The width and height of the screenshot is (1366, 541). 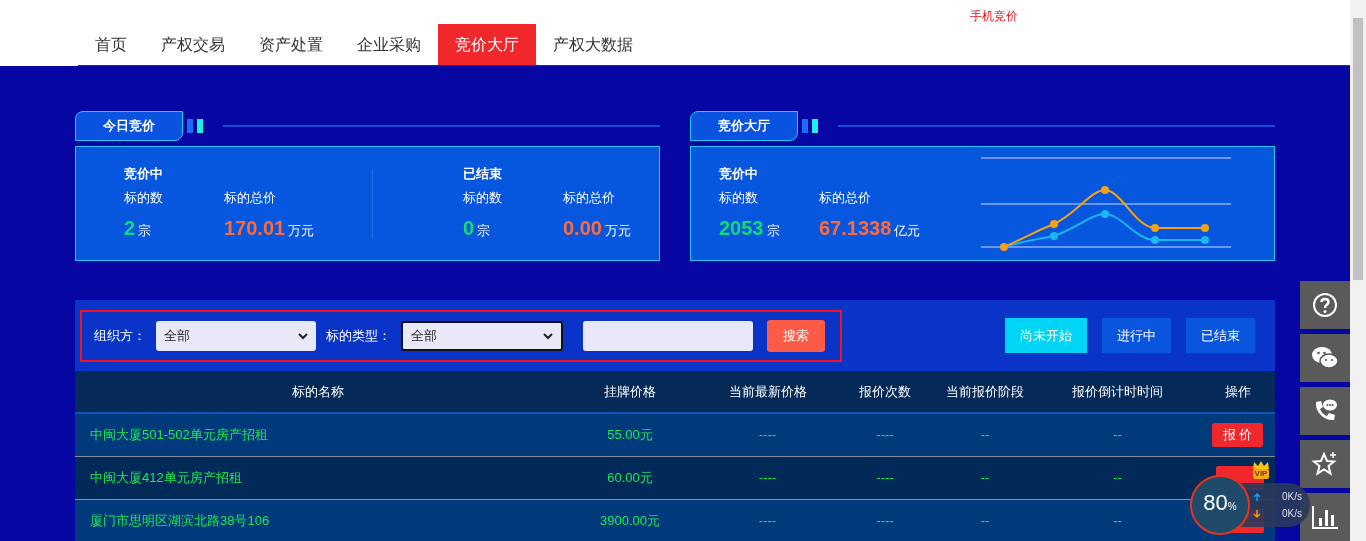 What do you see at coordinates (130, 228) in the screenshot?
I see `count-value: 2` at bounding box center [130, 228].